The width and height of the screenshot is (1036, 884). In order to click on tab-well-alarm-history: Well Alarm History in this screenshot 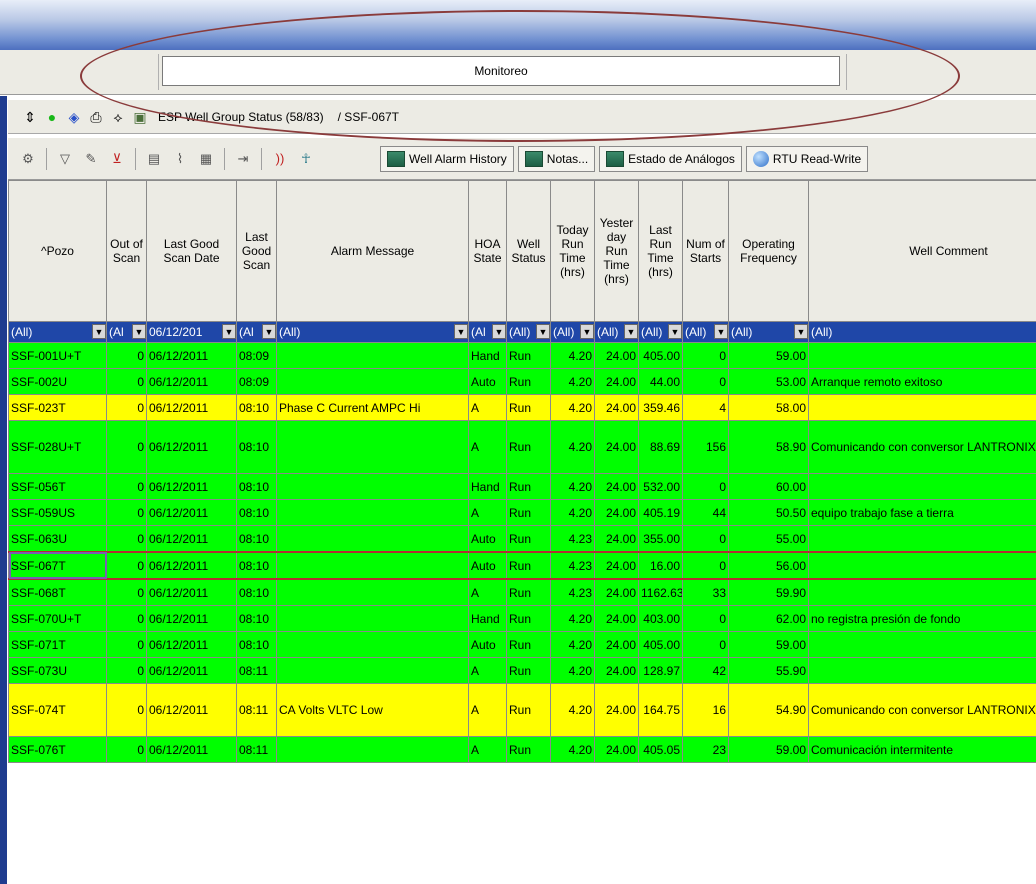, I will do `click(447, 158)`.